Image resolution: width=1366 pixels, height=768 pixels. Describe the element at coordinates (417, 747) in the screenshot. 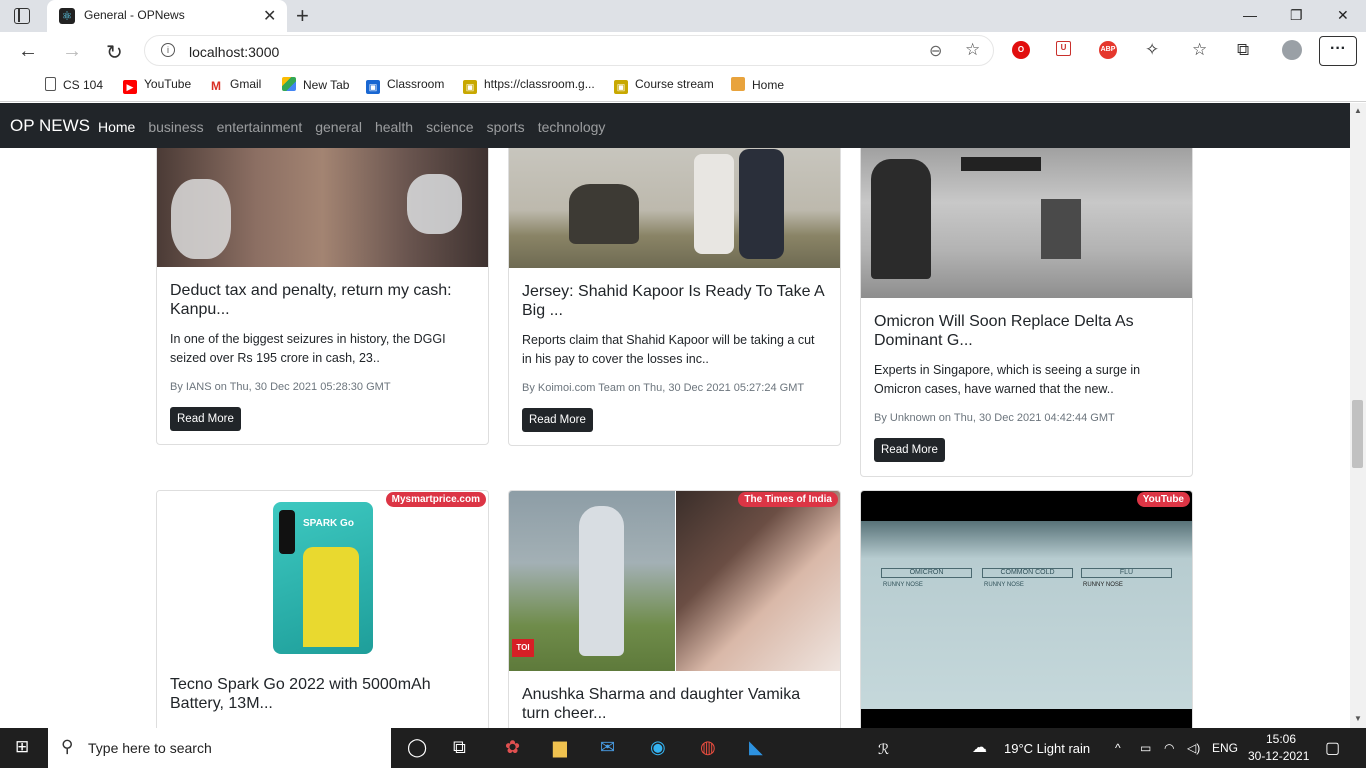

I see `cortana-icon: ◯` at that location.